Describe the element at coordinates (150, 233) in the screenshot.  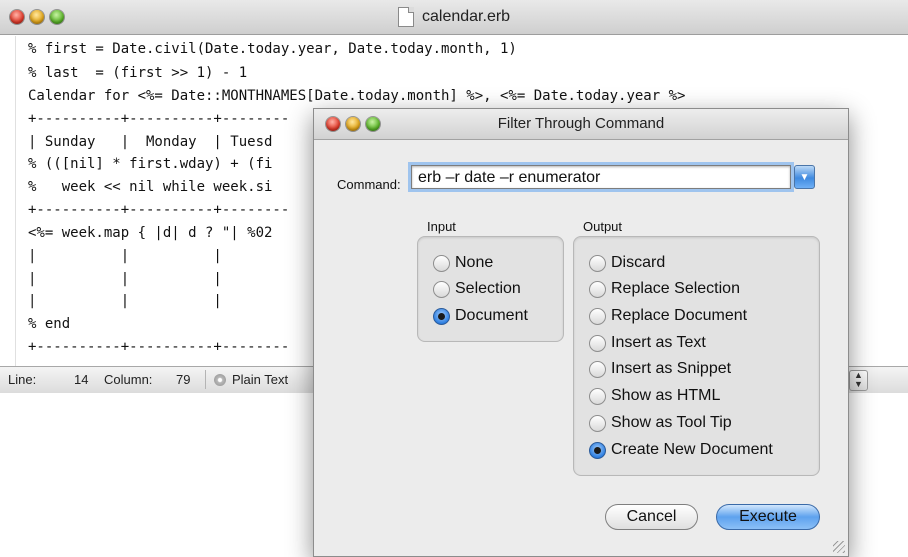
I see `code-line: <%= week.map { |d| d ? "| %02` at that location.